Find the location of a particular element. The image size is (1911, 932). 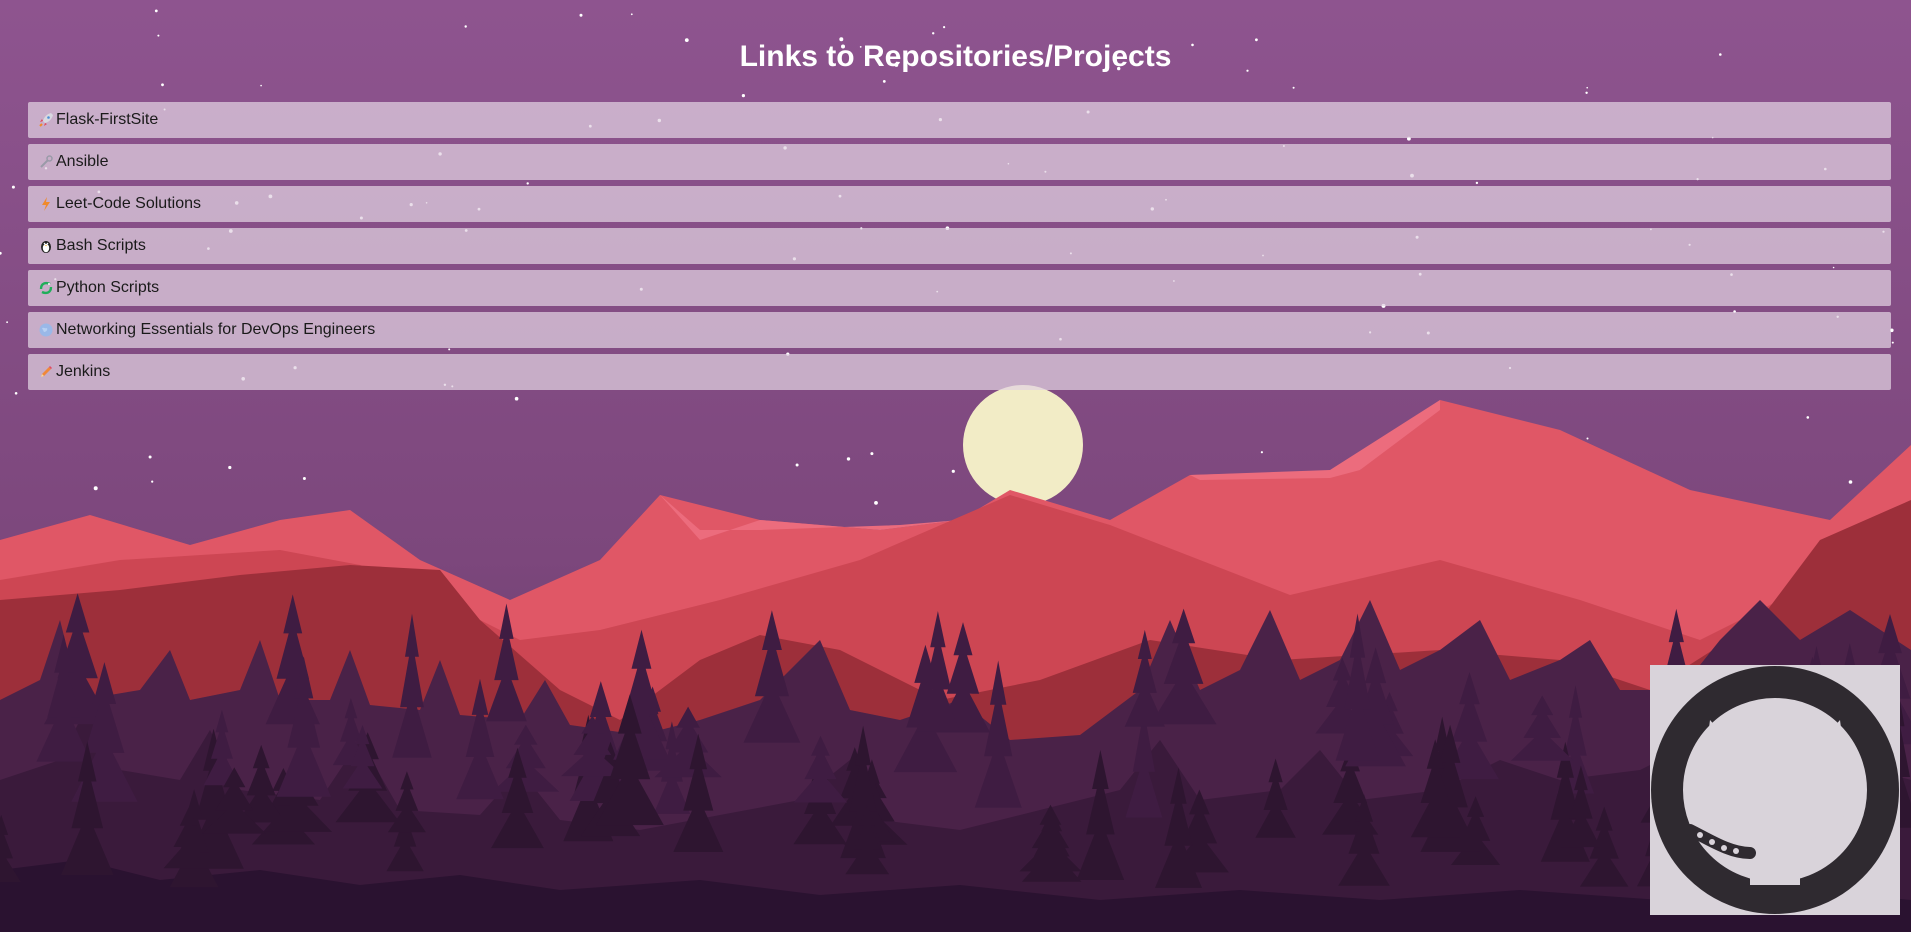

repo-label: Leet-Code Solutions is located at coordinates (128, 204).